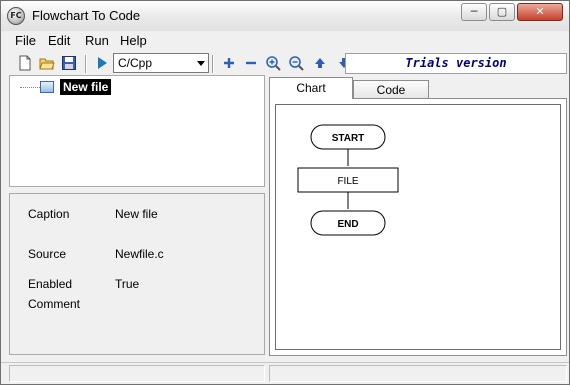  I want to click on comment-label: Comment, so click(54, 304).